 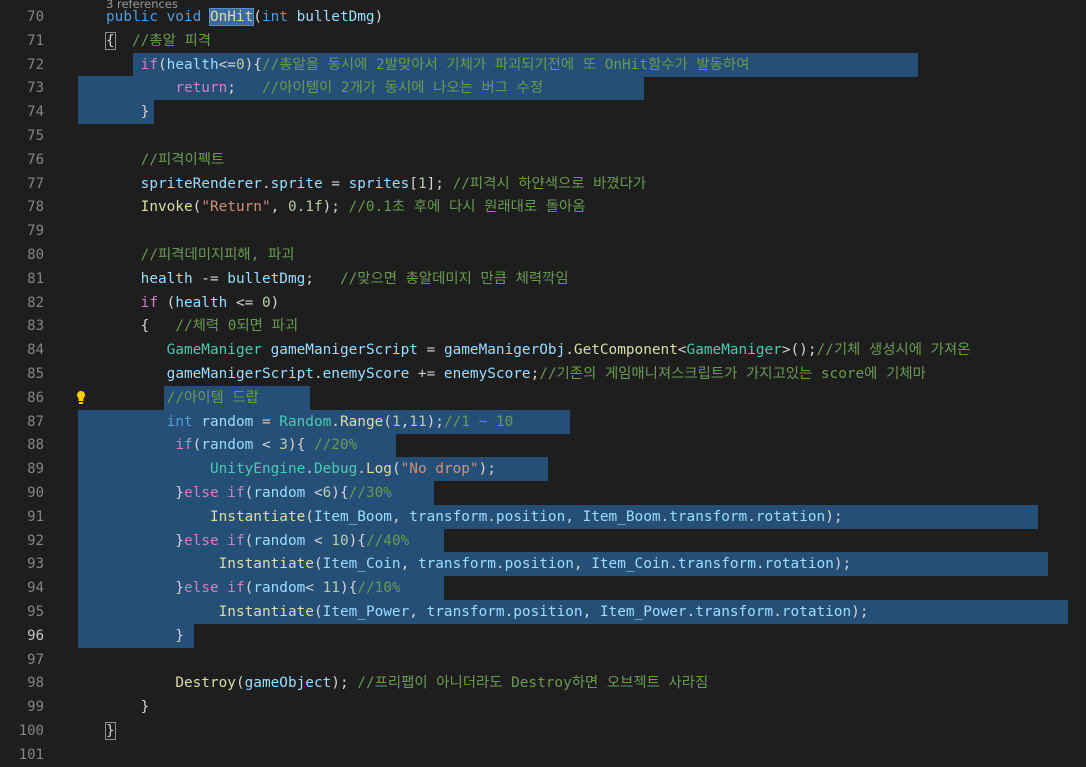 I want to click on line-number: 82, so click(x=35, y=302).